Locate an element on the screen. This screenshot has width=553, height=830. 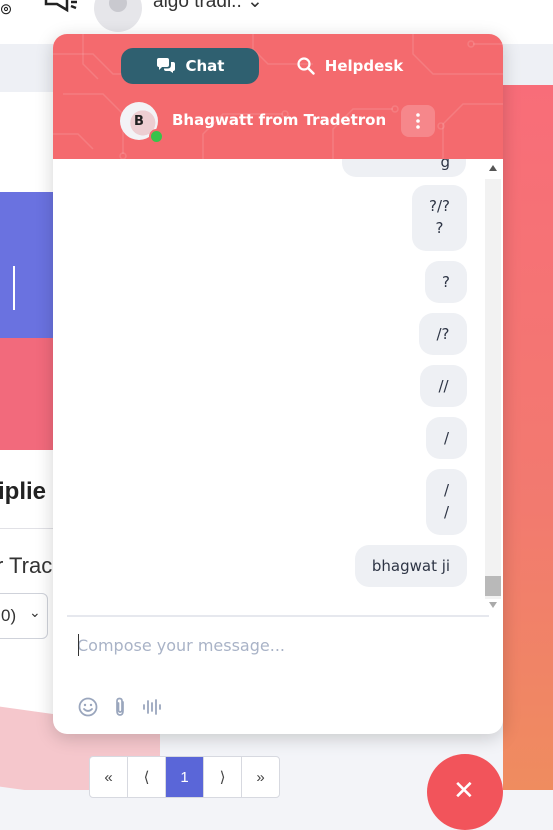
pagination-page-1: 1 is located at coordinates (185, 777).